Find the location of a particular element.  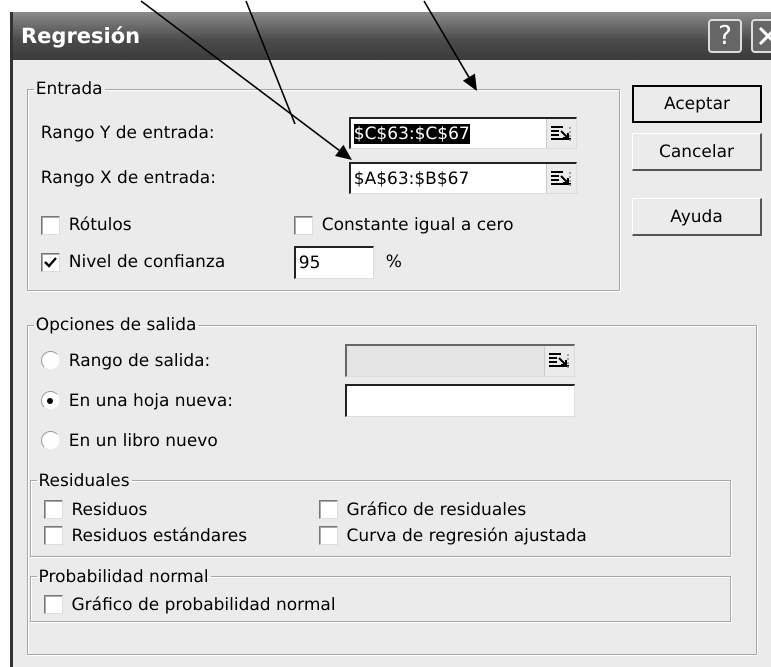

checkbox-label: Gráfico de probabilidad normal is located at coordinates (204, 604).